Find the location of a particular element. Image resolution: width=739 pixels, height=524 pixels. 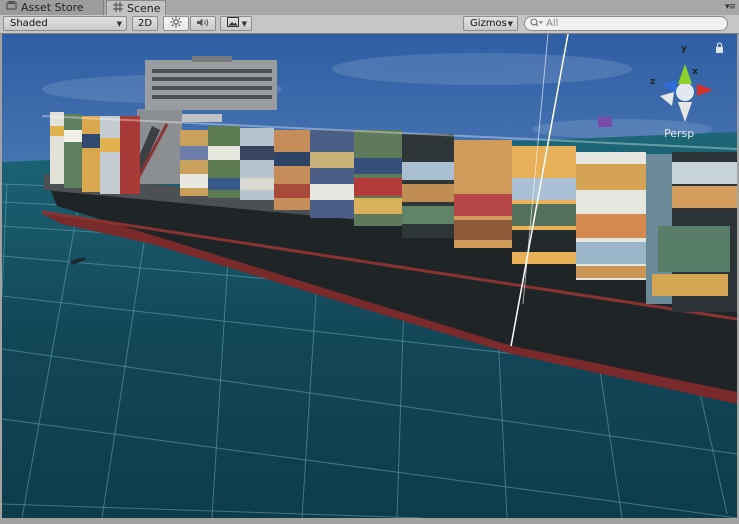

draw-mode-label: Shaded is located at coordinates (29, 23).